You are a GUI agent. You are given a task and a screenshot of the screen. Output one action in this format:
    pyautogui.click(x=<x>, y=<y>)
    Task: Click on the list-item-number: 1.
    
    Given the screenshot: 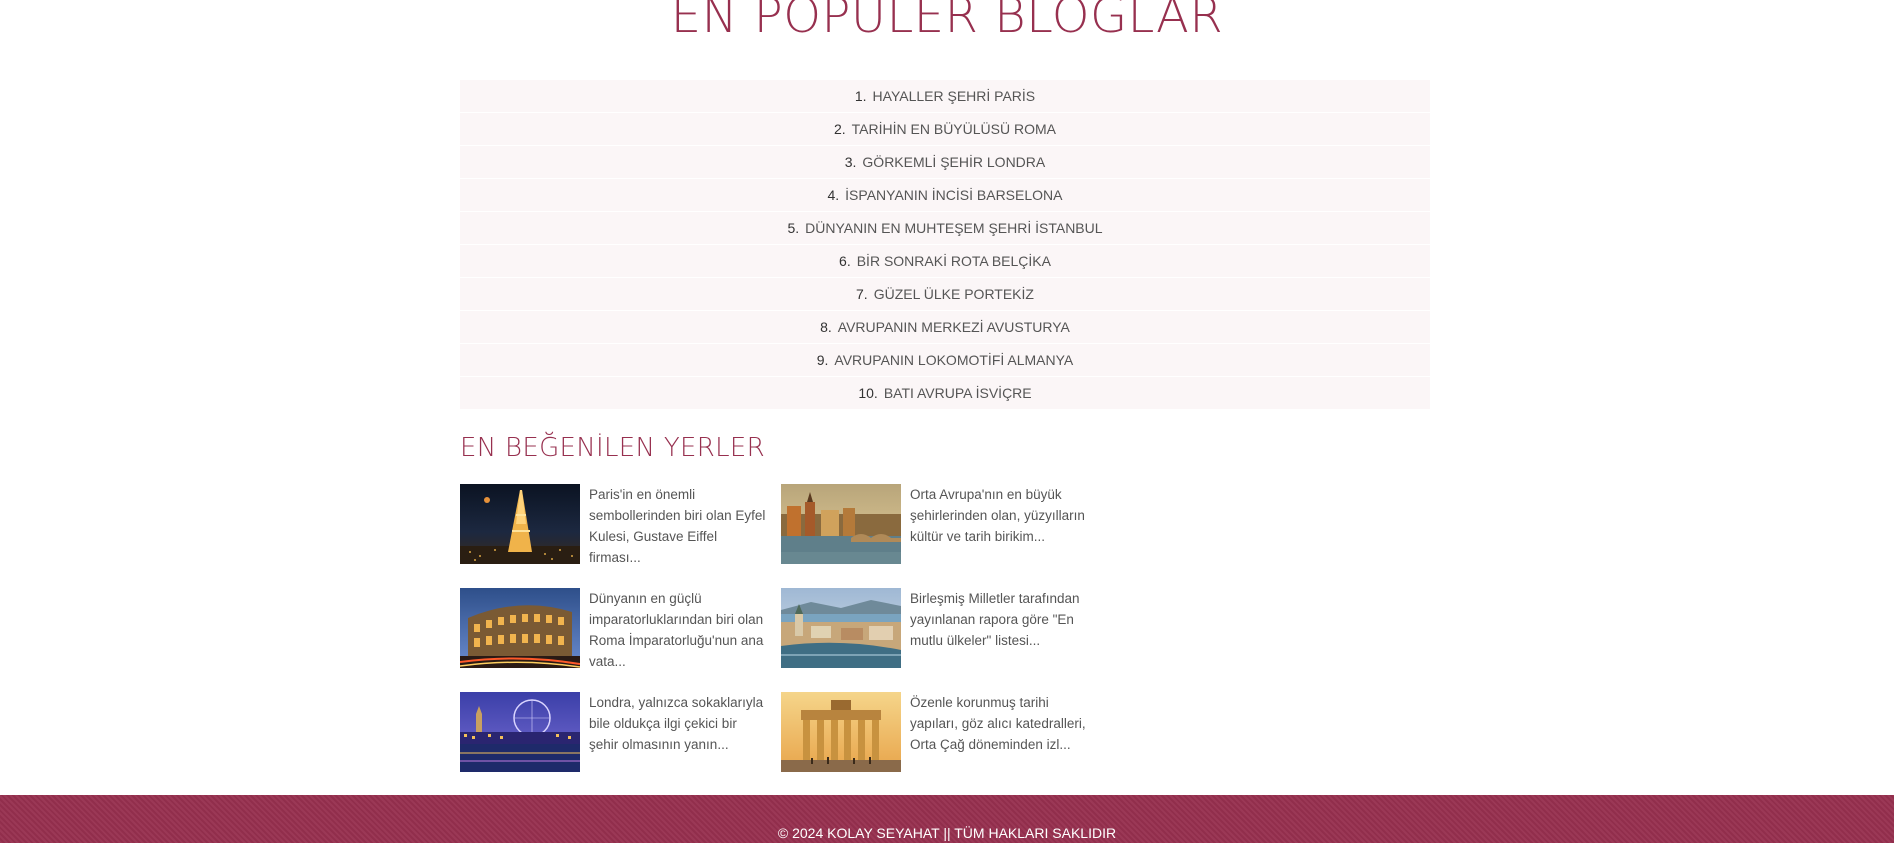 What is the action you would take?
    pyautogui.click(x=860, y=96)
    